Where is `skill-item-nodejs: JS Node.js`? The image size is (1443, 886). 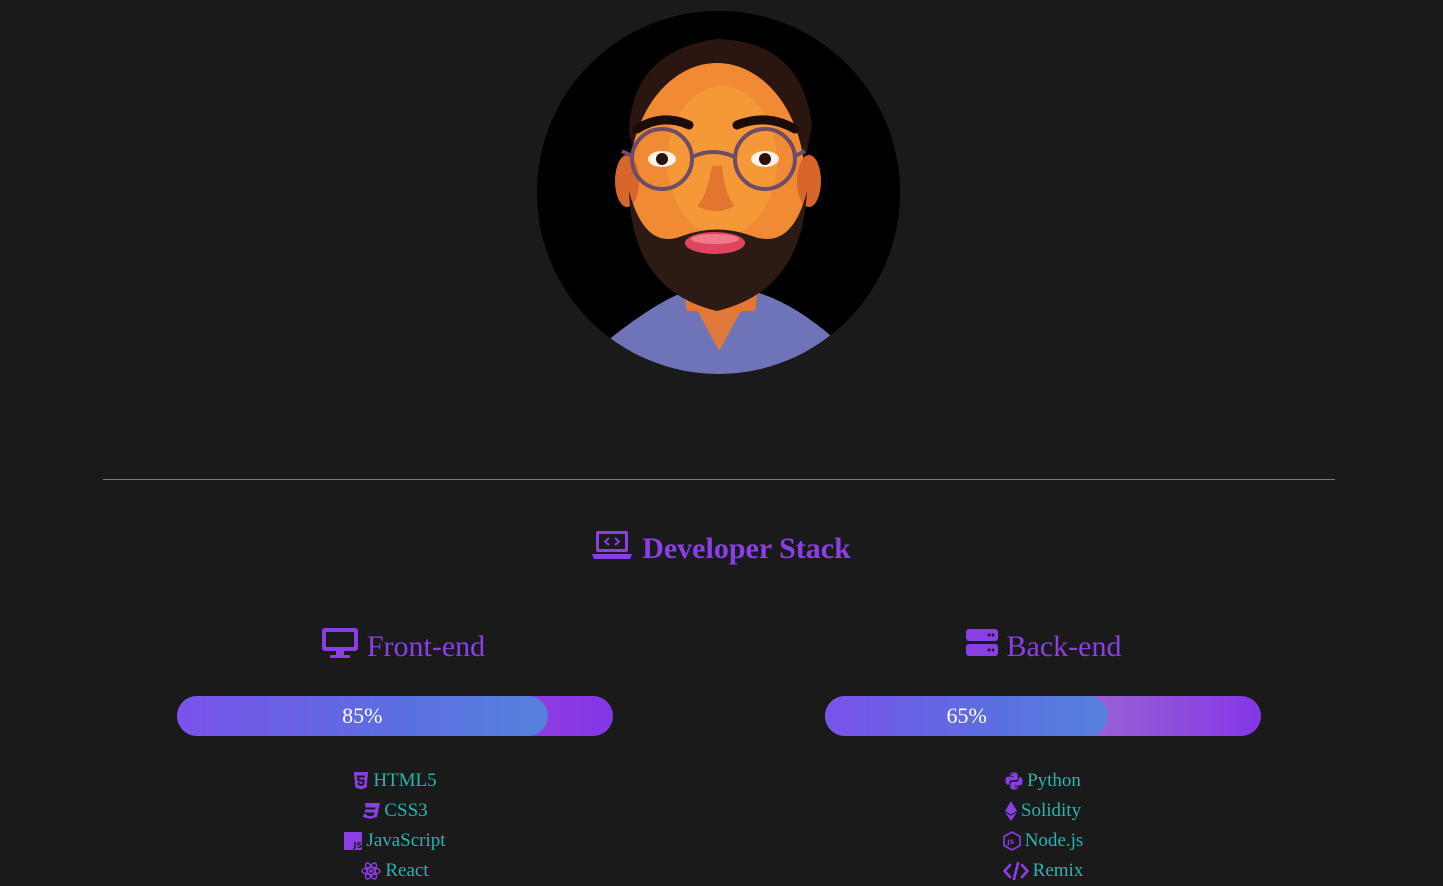 skill-item-nodejs: JS Node.js is located at coordinates (1043, 841).